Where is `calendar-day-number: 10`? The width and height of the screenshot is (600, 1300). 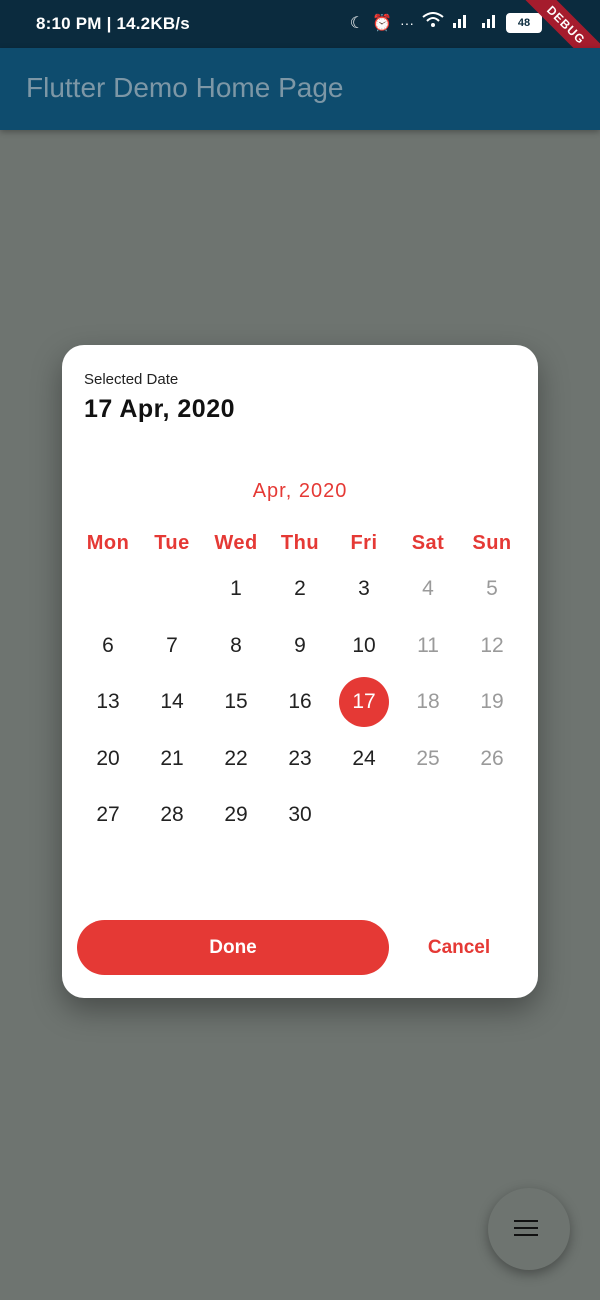
calendar-day-number: 10 is located at coordinates (364, 645).